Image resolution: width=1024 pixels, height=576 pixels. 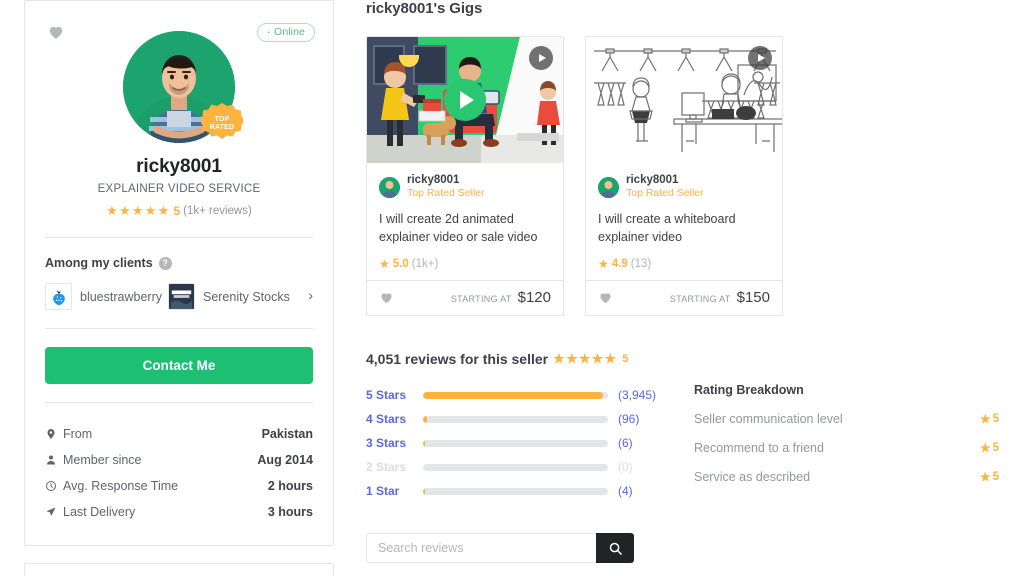 I want to click on search-button, so click(x=615, y=548).